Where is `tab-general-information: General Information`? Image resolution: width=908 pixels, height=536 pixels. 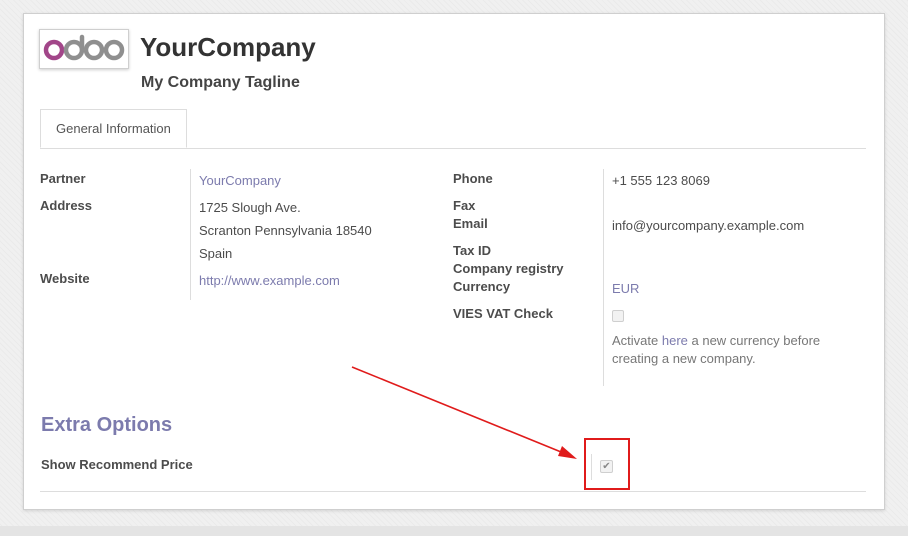
tab-general-information: General Information is located at coordinates (113, 128).